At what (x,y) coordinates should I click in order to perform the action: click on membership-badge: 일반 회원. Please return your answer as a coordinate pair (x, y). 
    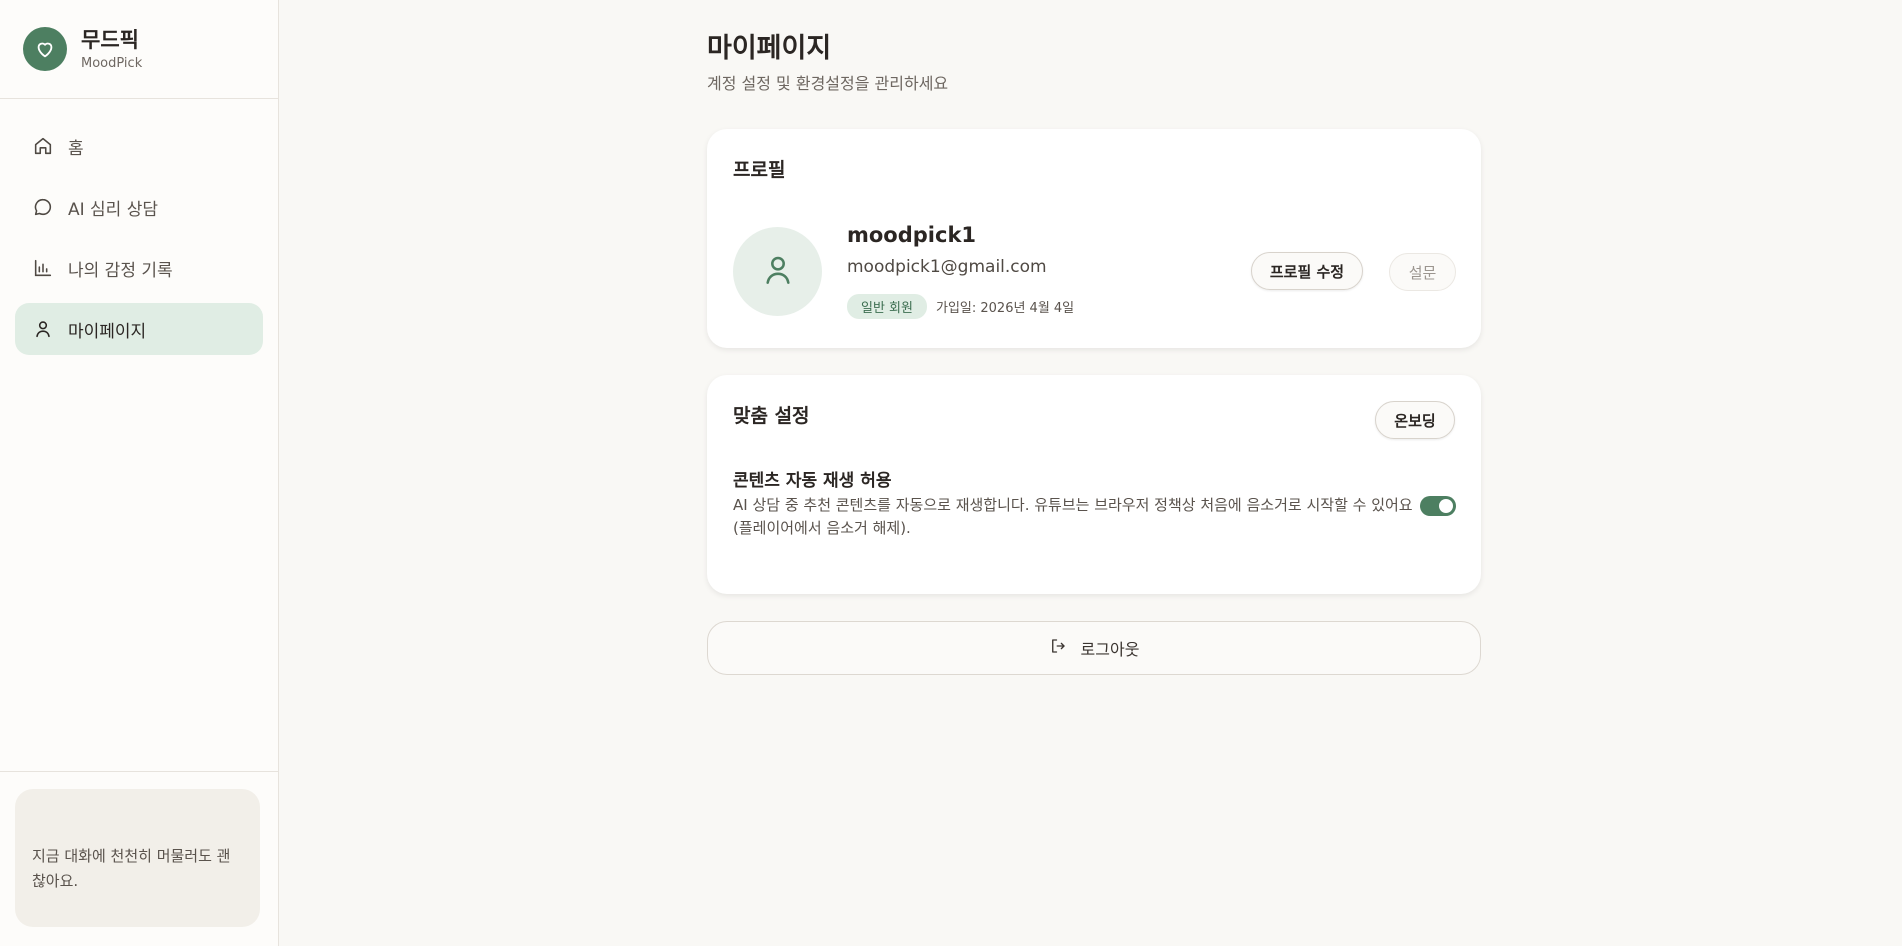
    Looking at the image, I should click on (887, 306).